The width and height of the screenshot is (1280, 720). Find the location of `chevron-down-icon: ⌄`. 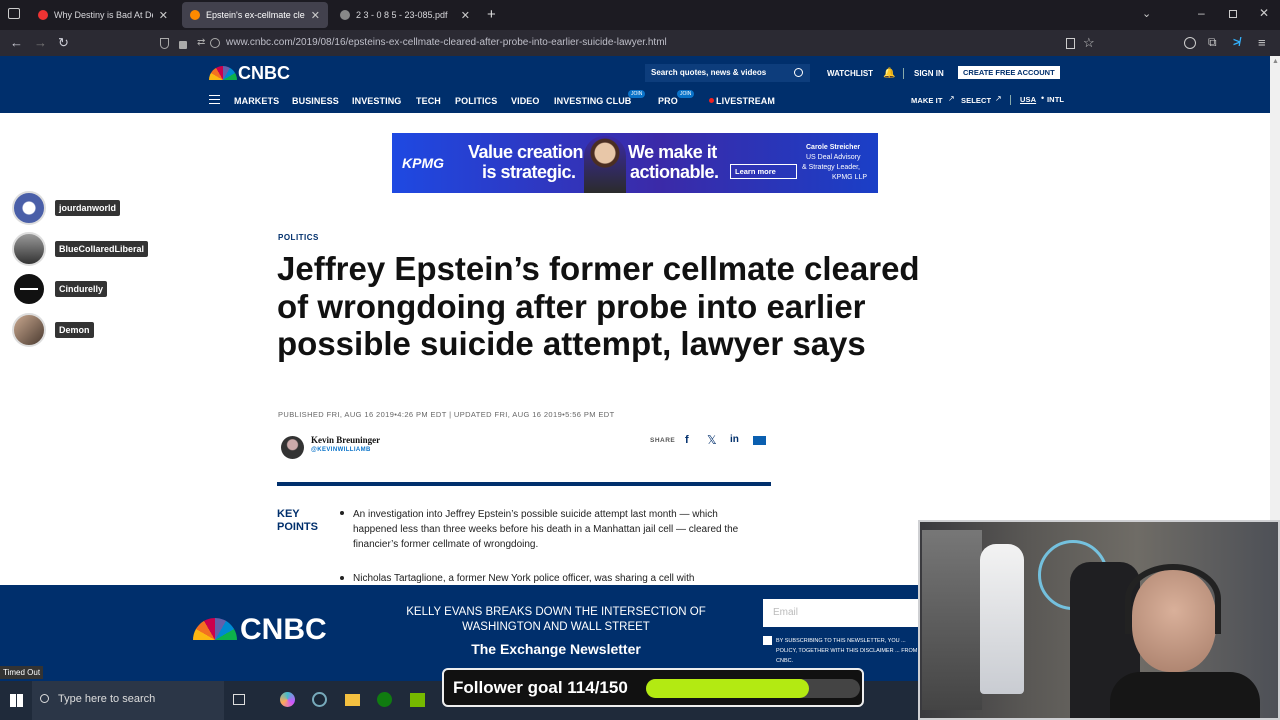

chevron-down-icon: ⌄ is located at coordinates (1146, 13).